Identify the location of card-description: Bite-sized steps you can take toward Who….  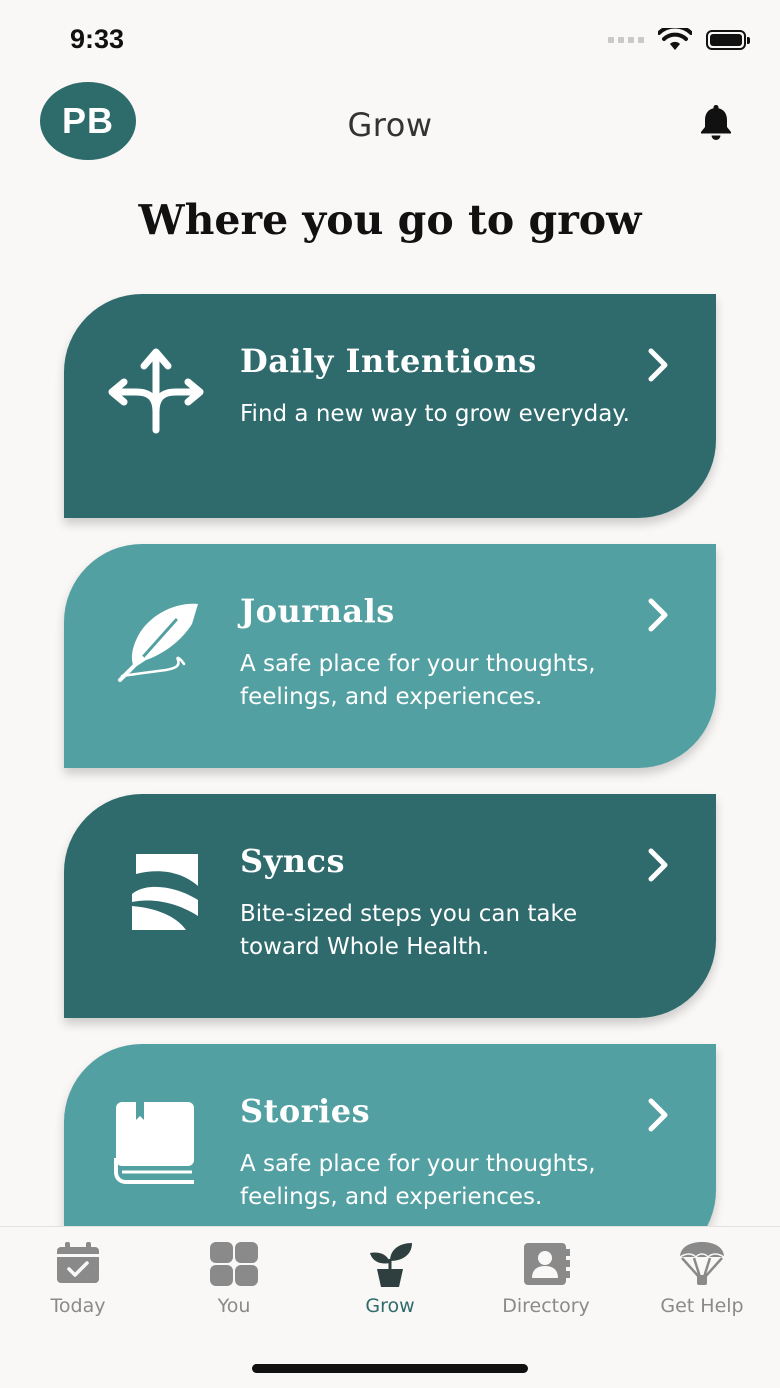
(409, 930).